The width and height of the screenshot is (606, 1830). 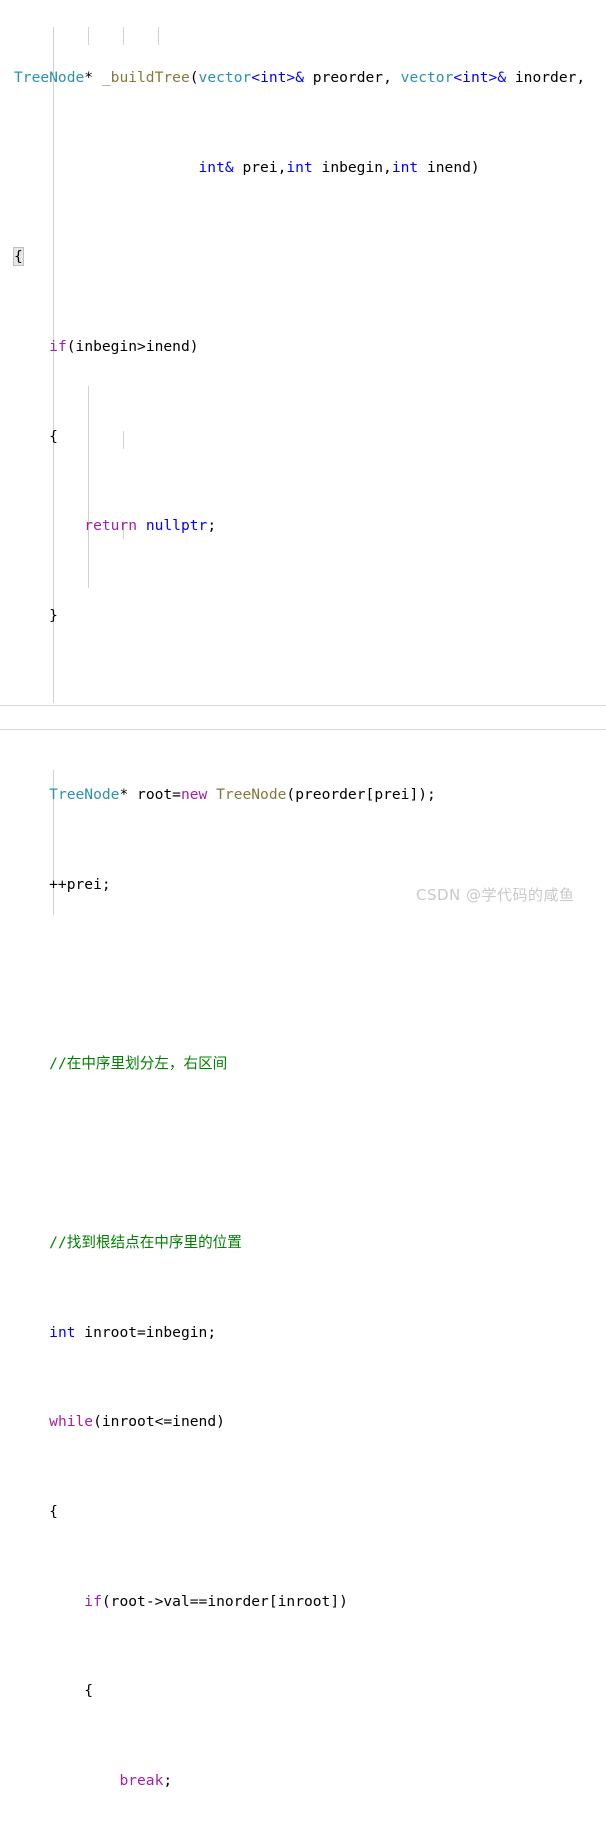 I want to click on code-line: return nullptr;, so click(x=303, y=526).